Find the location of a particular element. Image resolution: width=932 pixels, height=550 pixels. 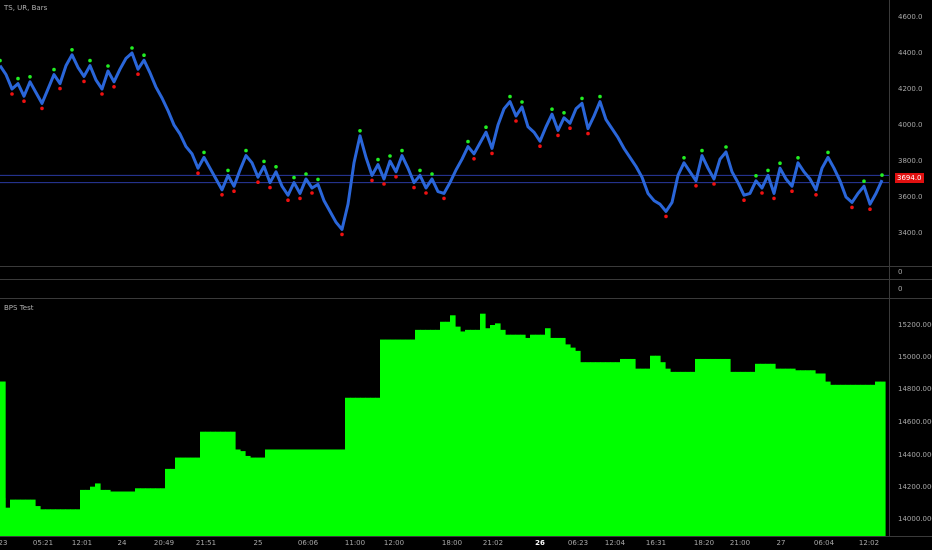

price-y-tick: 4600.0 is located at coordinates (910, 17).